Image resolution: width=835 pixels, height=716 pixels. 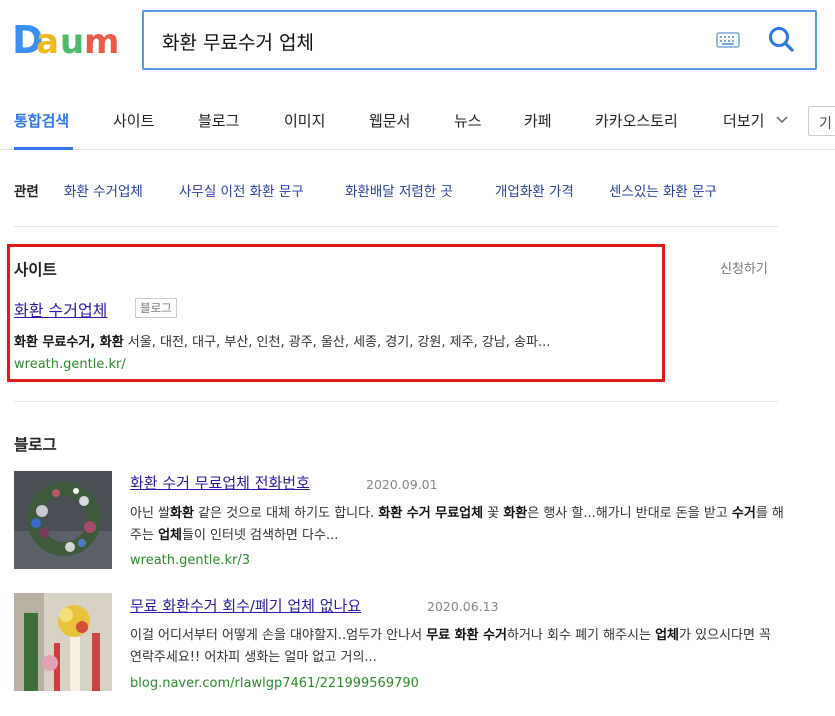 What do you see at coordinates (70, 364) in the screenshot?
I see `site-result-url: wreath.gentle.kr/` at bounding box center [70, 364].